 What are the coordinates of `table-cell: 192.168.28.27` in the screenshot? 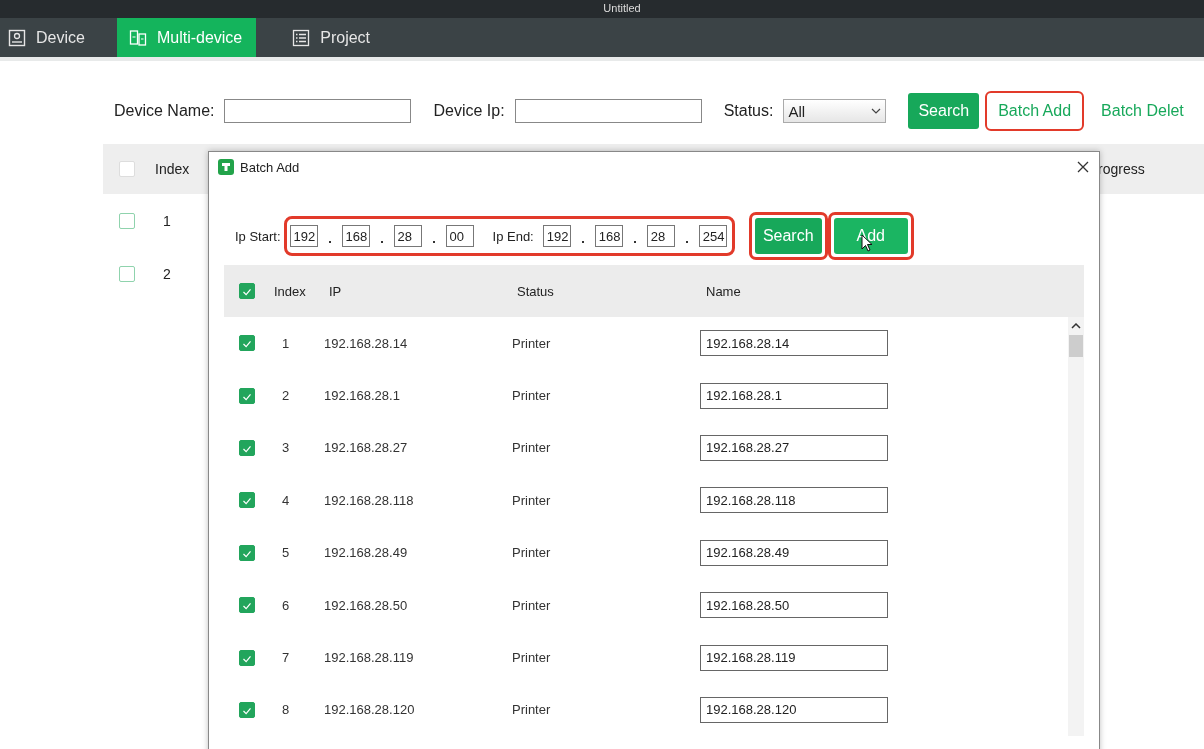 It's located at (366, 448).